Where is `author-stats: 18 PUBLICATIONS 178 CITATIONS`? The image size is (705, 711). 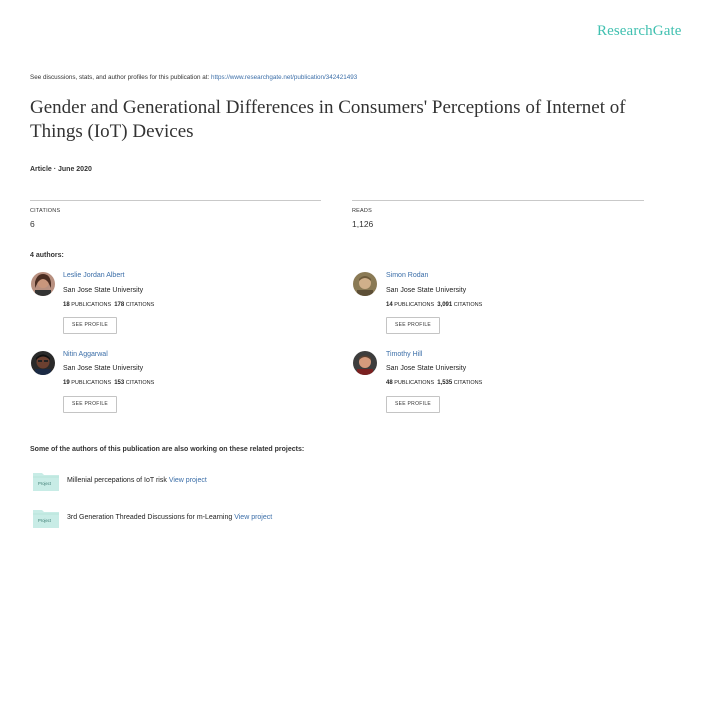 author-stats: 18 PUBLICATIONS 178 CITATIONS is located at coordinates (108, 305).